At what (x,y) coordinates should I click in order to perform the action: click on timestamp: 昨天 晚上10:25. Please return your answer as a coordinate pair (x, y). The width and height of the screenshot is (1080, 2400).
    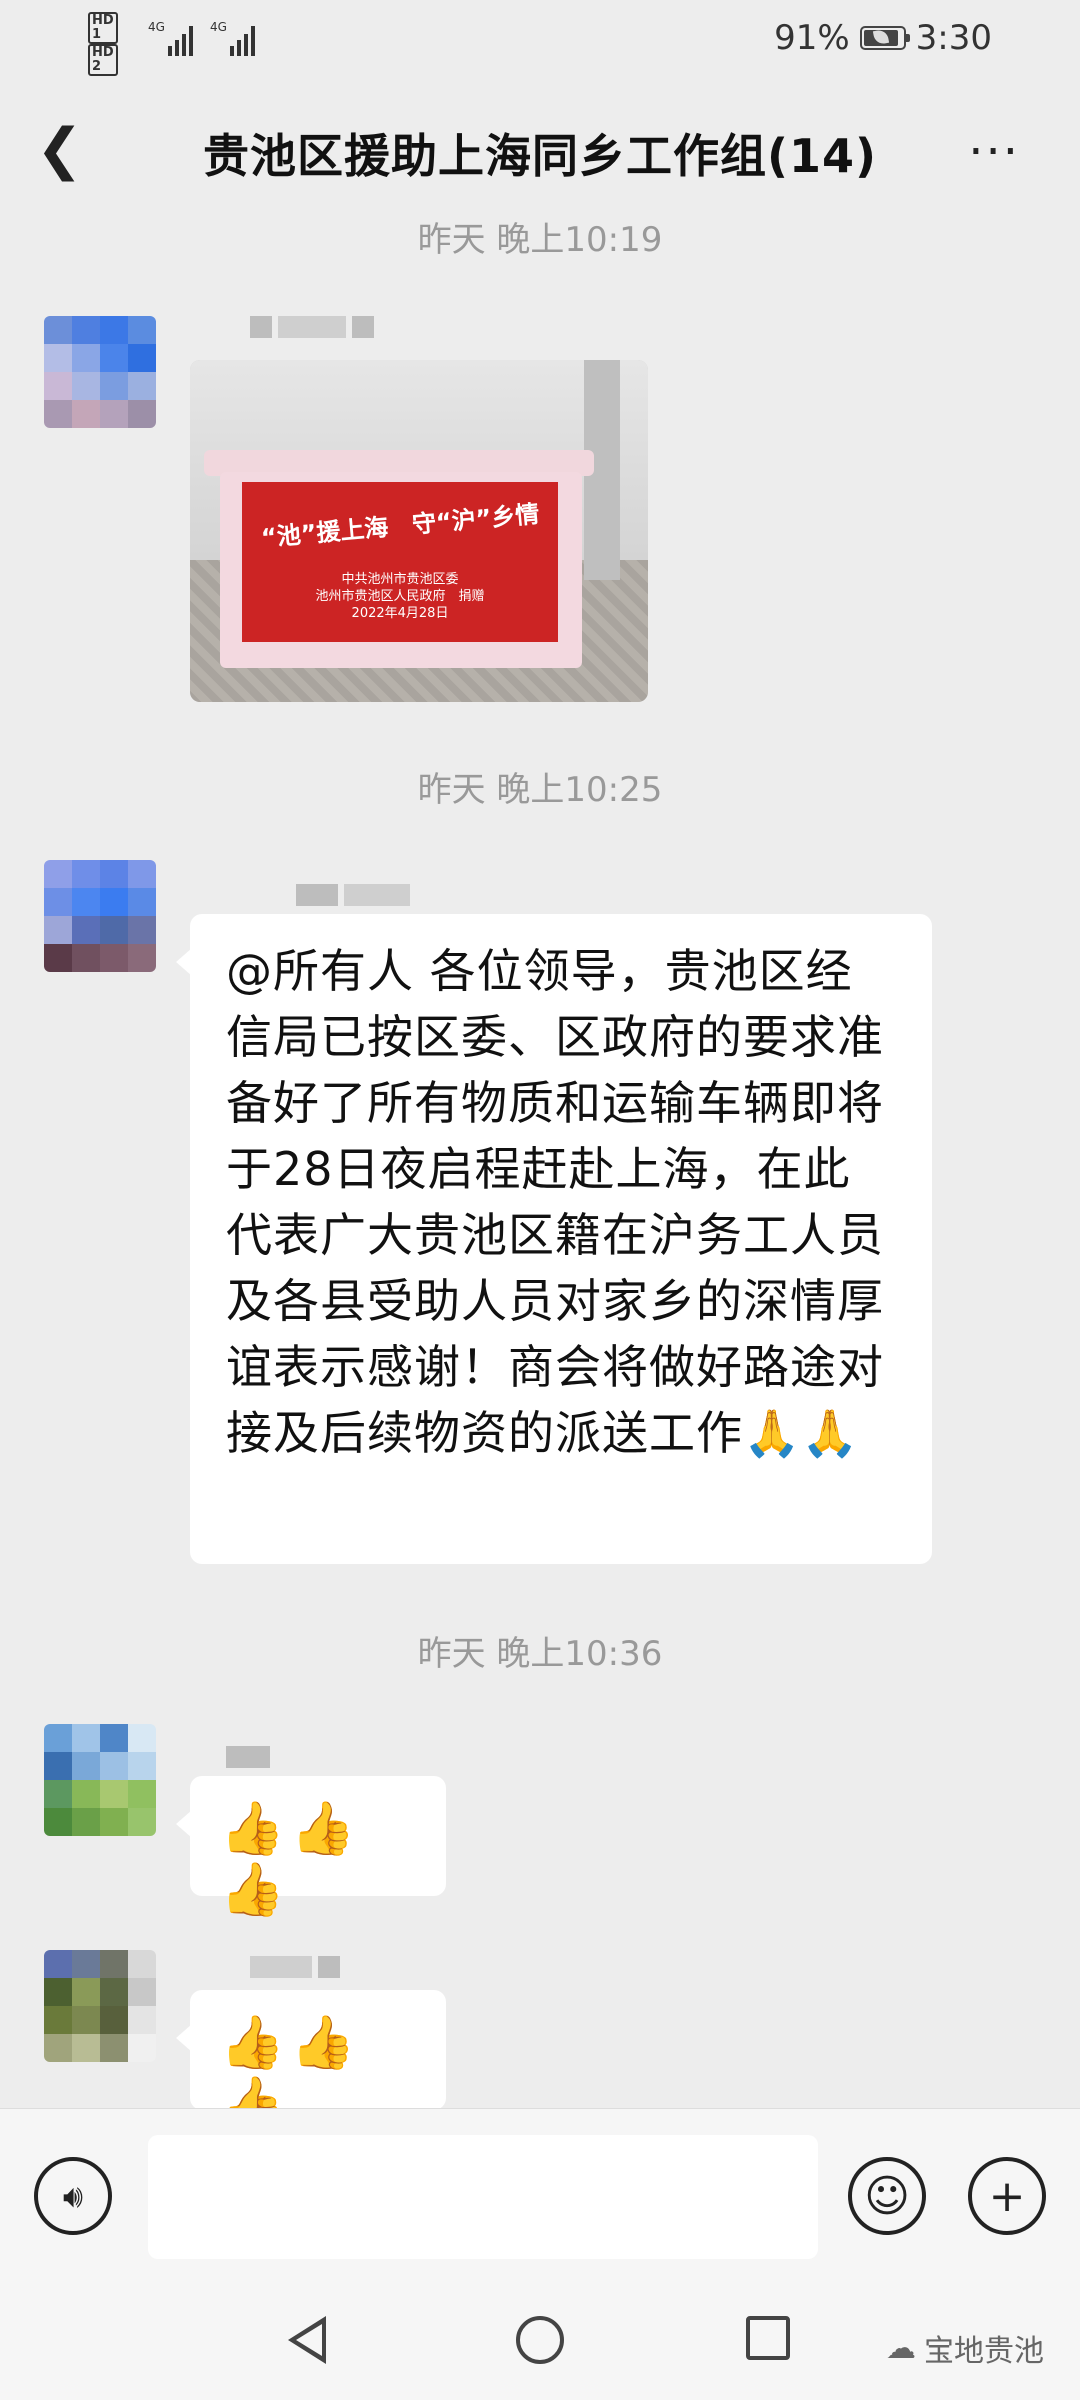
    Looking at the image, I should click on (540, 790).